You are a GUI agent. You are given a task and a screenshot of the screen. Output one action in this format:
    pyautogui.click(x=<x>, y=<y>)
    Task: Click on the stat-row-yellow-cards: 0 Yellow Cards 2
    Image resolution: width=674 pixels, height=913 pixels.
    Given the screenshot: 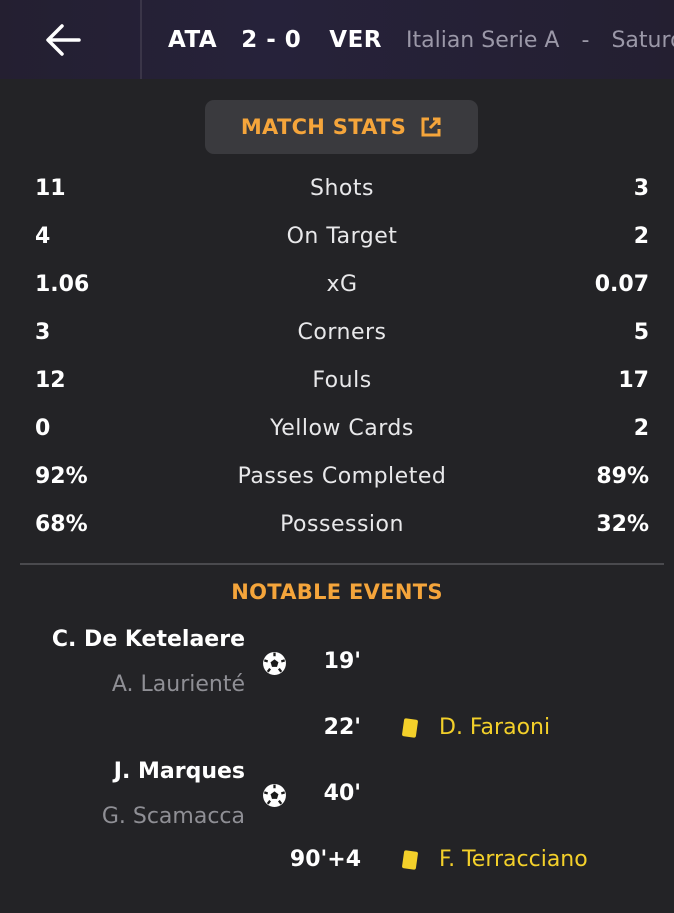 What is the action you would take?
    pyautogui.click(x=342, y=428)
    